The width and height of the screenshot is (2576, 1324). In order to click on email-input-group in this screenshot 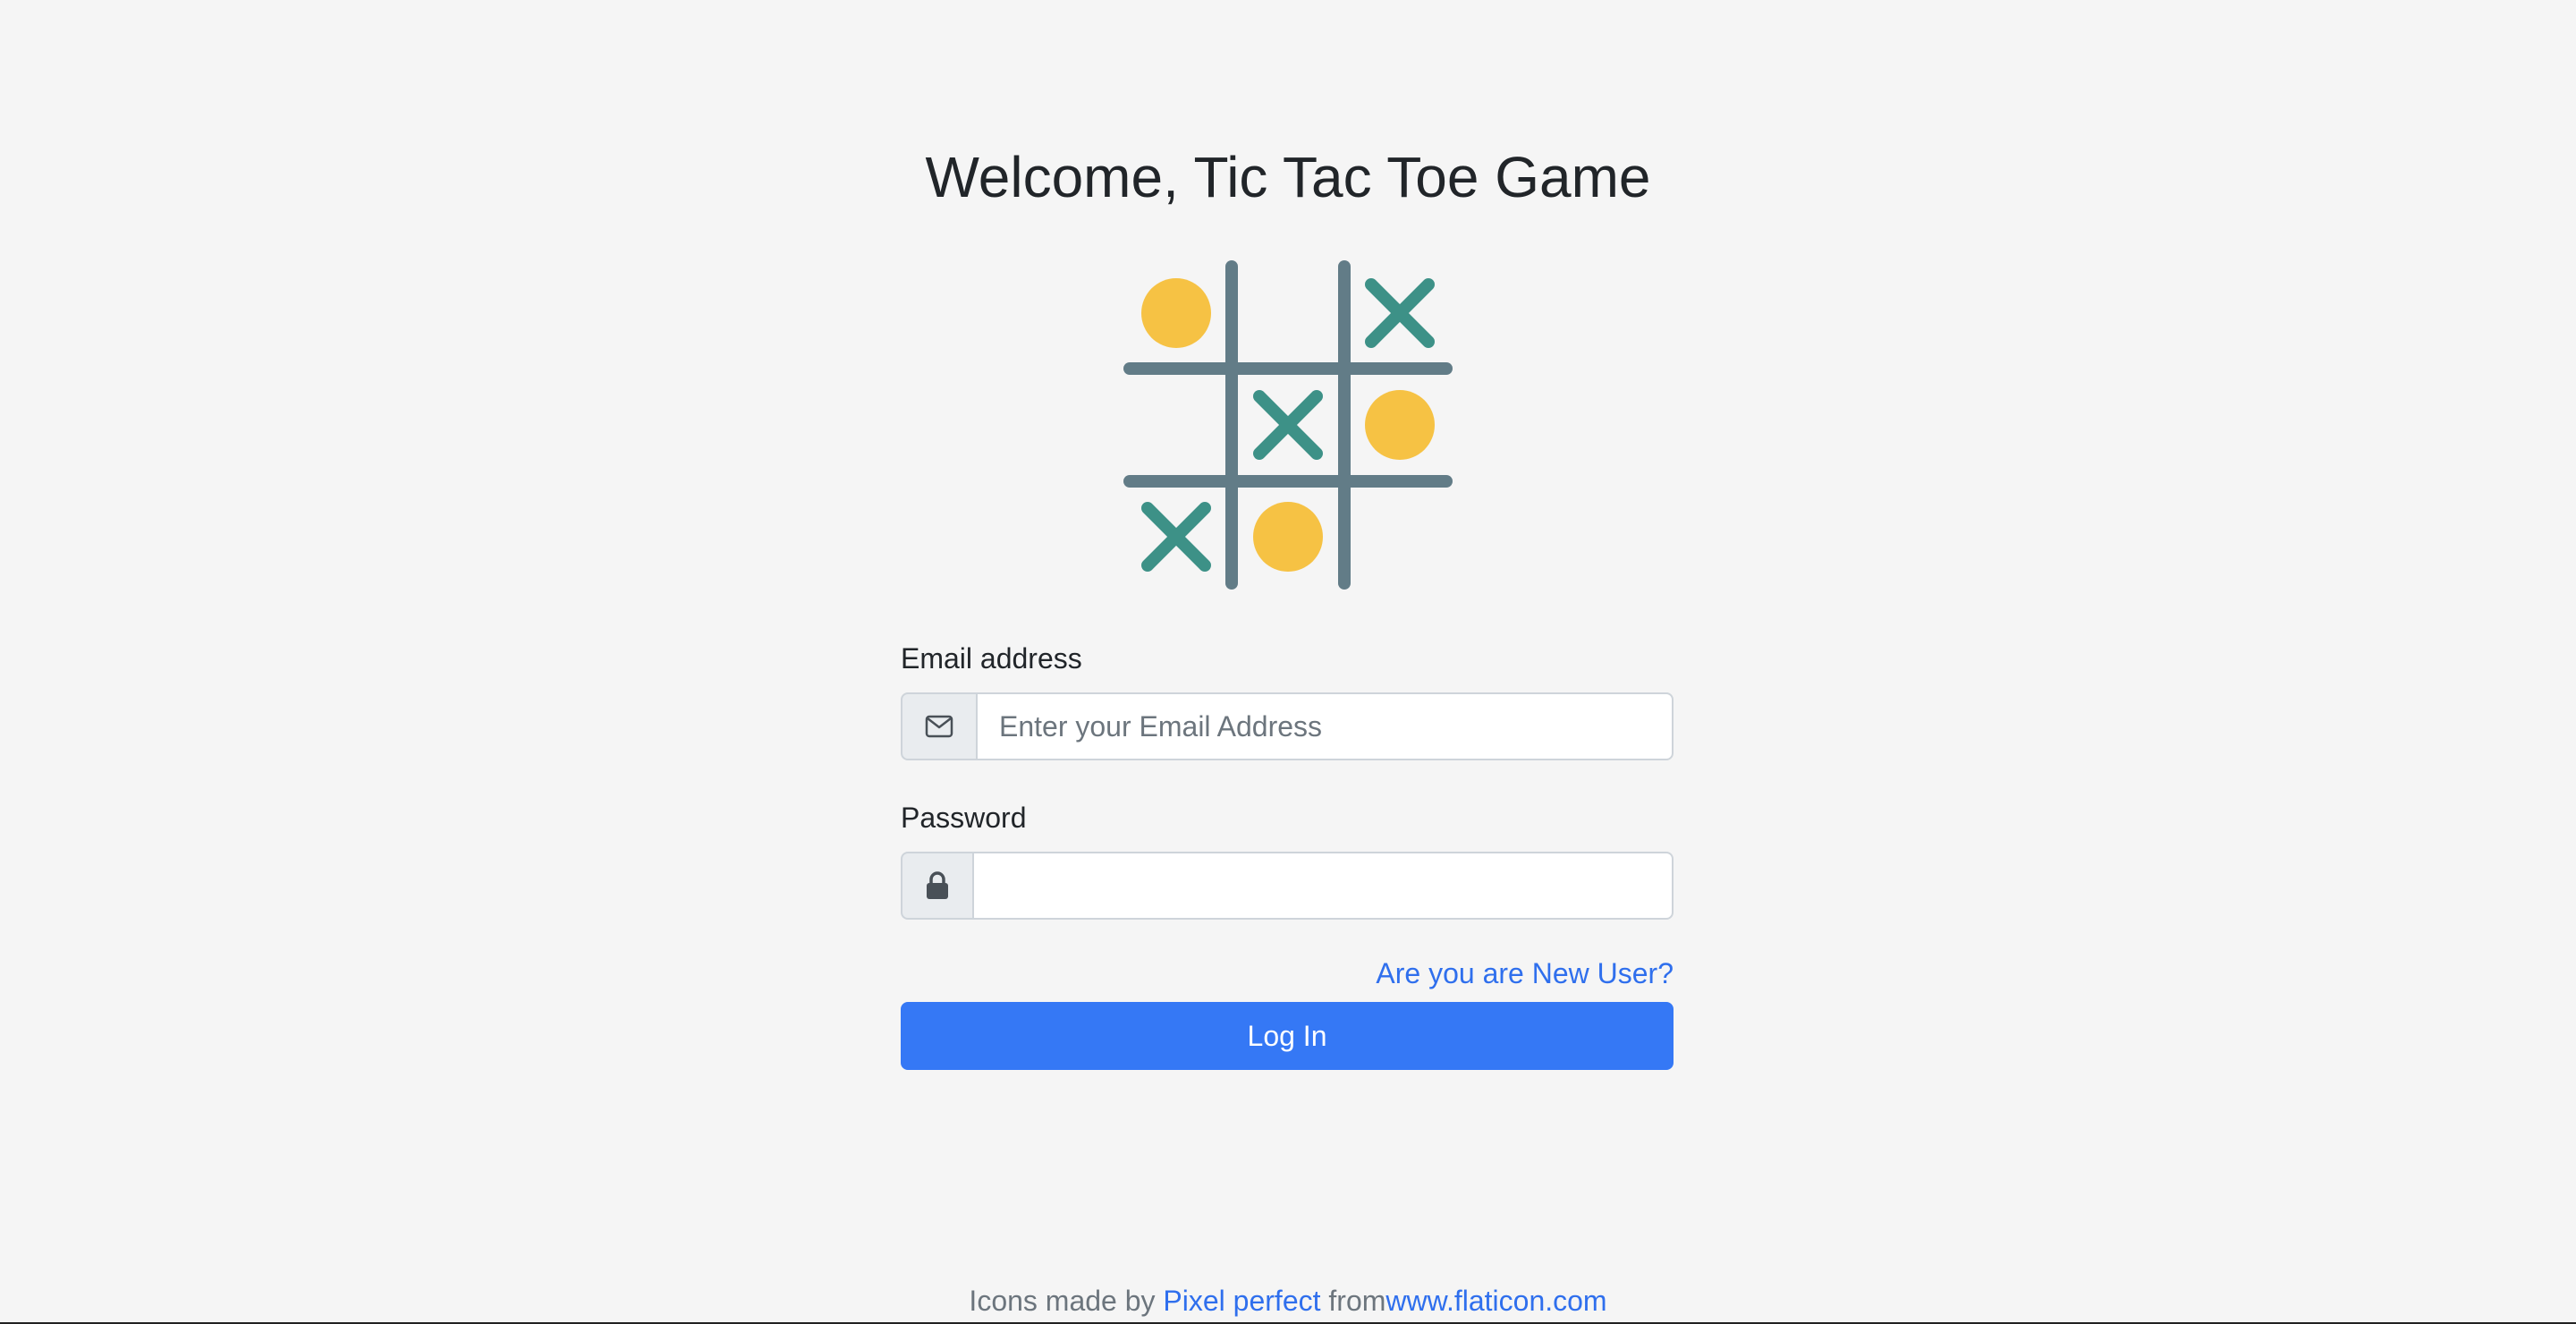, I will do `click(1287, 726)`.